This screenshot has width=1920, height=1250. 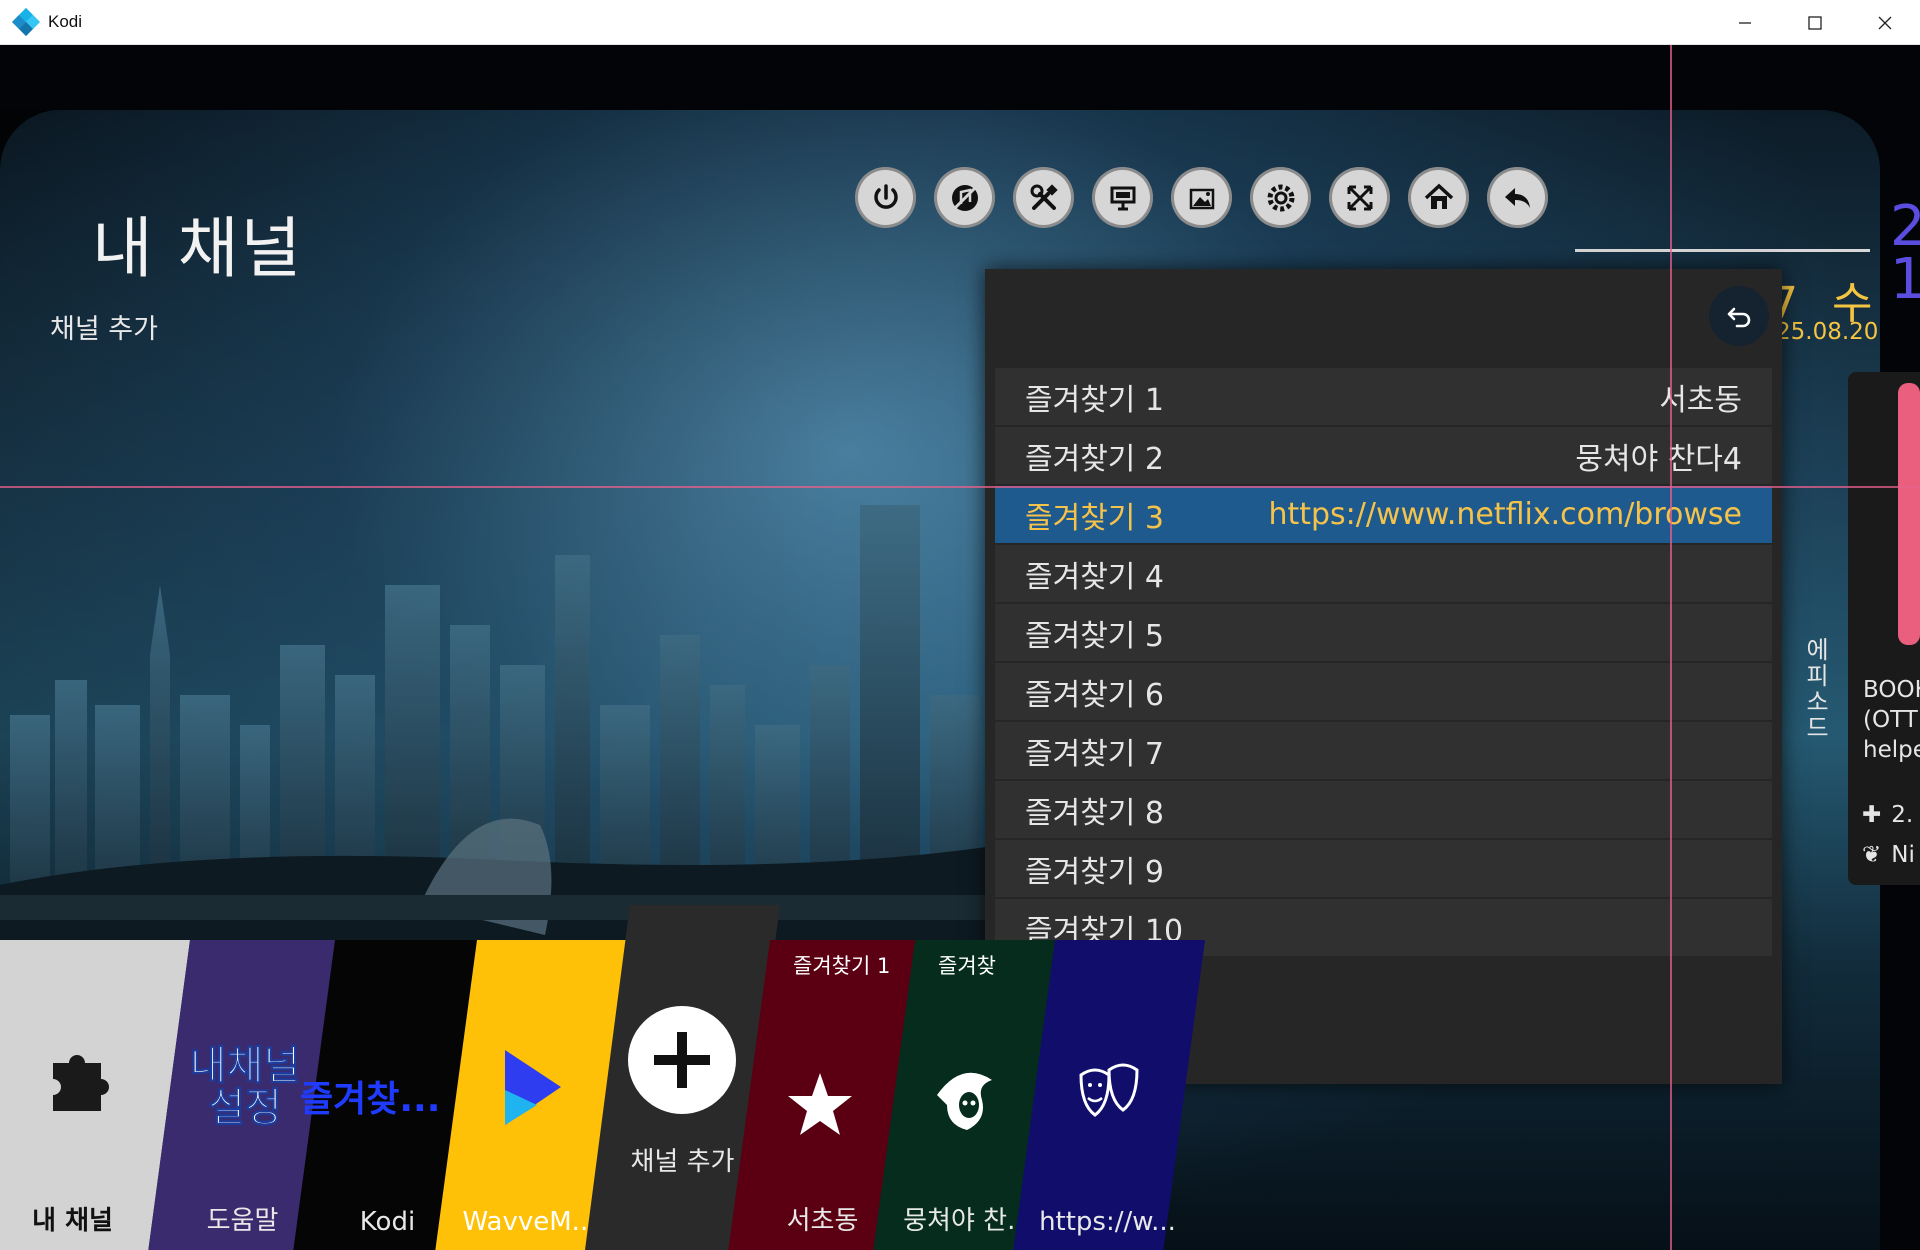 I want to click on favourite-item-2: 즐겨찾기 2 뭉쳐야 찬다4, so click(x=1383, y=455).